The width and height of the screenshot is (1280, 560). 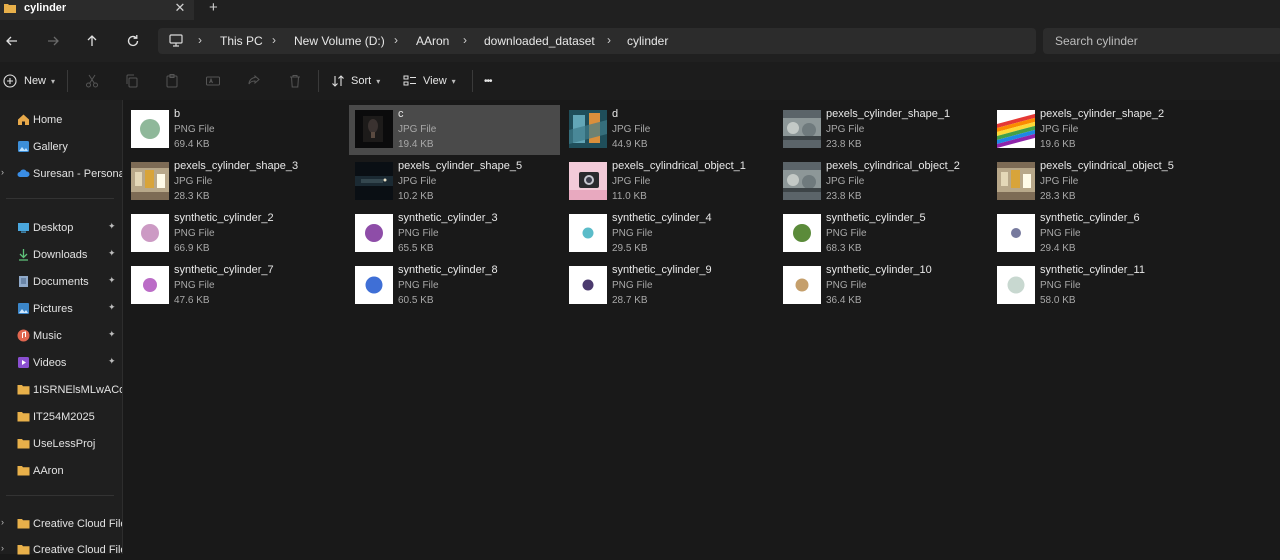 What do you see at coordinates (488, 81) in the screenshot?
I see `more-options-button: •••` at bounding box center [488, 81].